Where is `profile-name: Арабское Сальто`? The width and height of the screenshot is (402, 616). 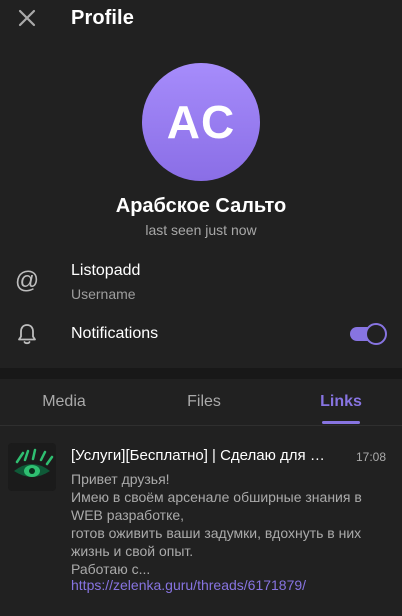
profile-name: Арабское Сальто is located at coordinates (201, 206).